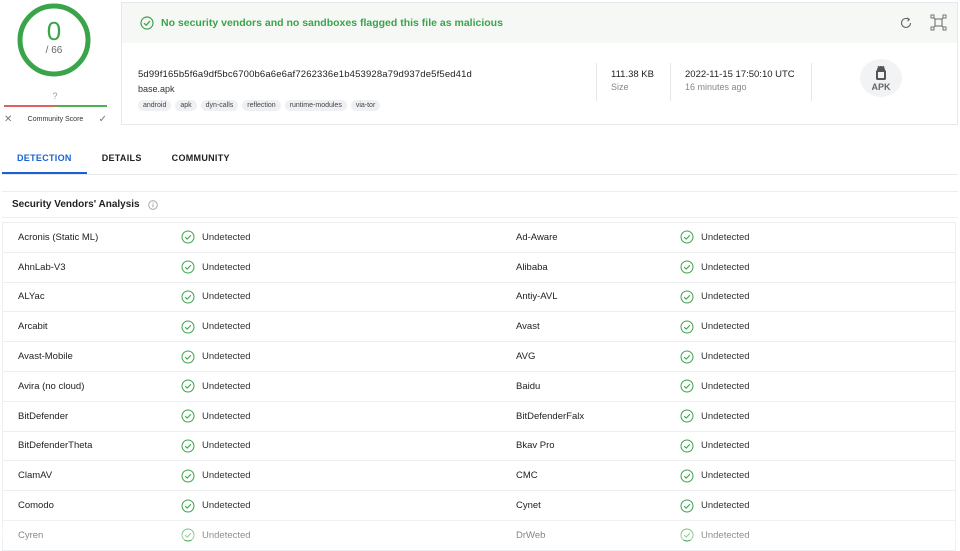 This screenshot has height=551, width=960. Describe the element at coordinates (36, 505) in the screenshot. I see `vendor-name: Comodo` at that location.